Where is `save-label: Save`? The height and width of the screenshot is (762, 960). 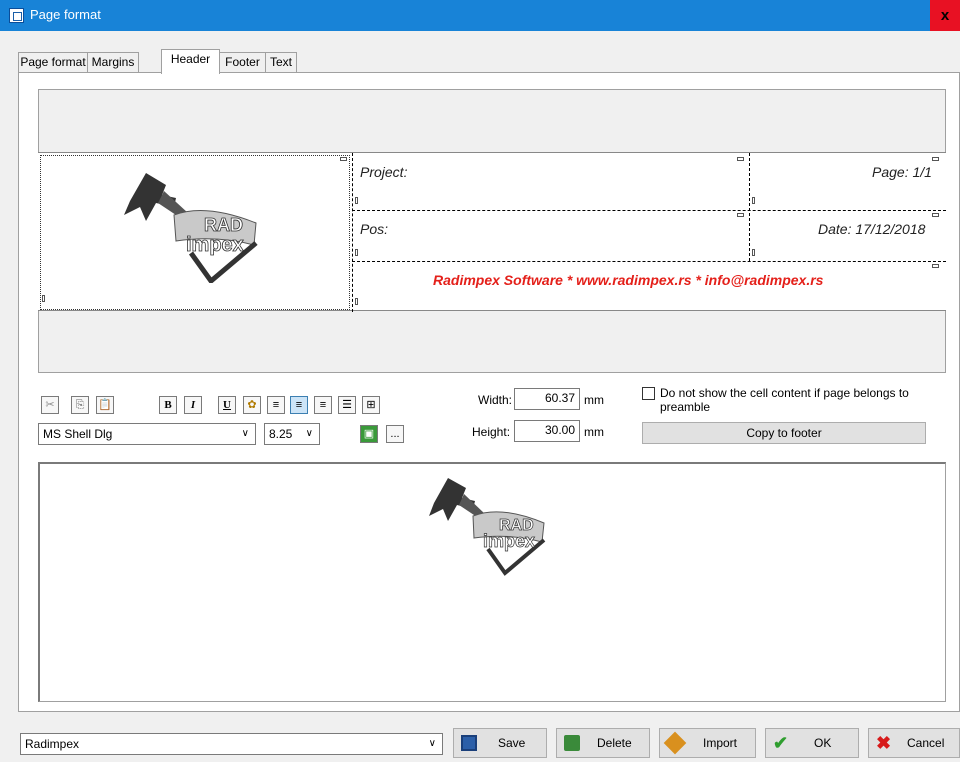
save-label: Save is located at coordinates (512, 743).